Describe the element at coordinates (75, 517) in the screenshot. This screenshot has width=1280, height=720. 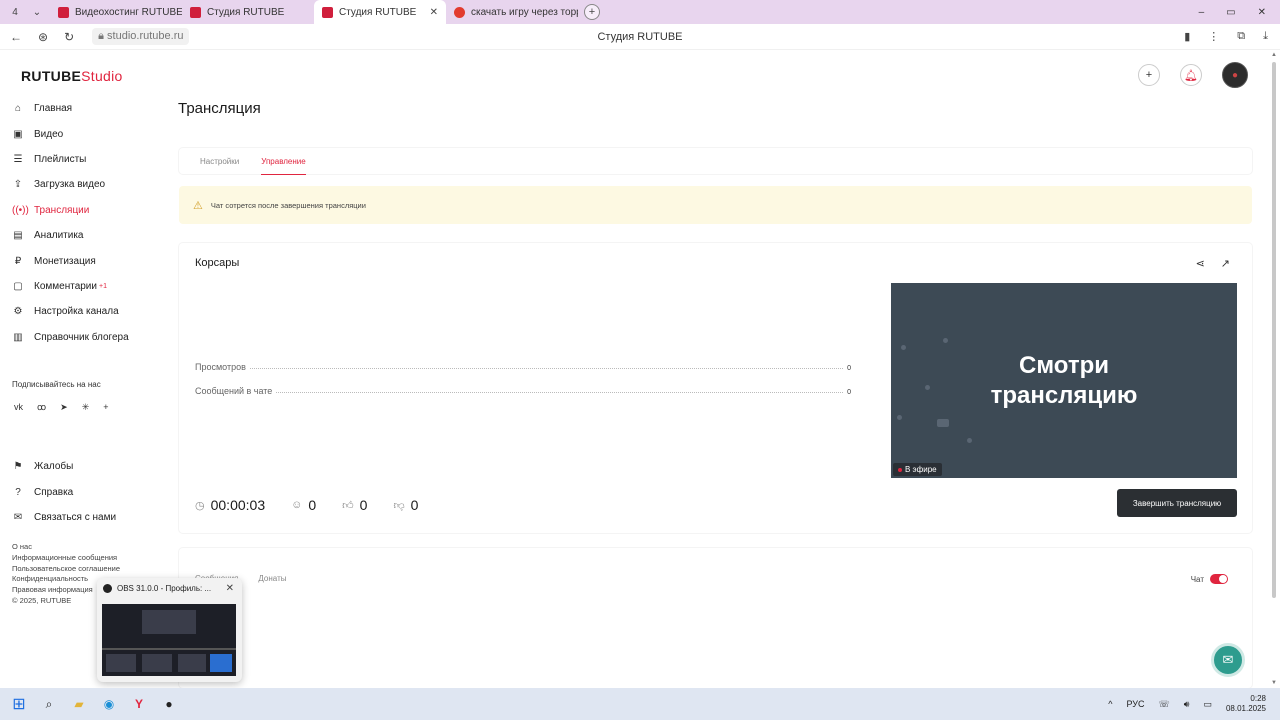
I see `sidebar-item-label: Связаться с нами` at that location.